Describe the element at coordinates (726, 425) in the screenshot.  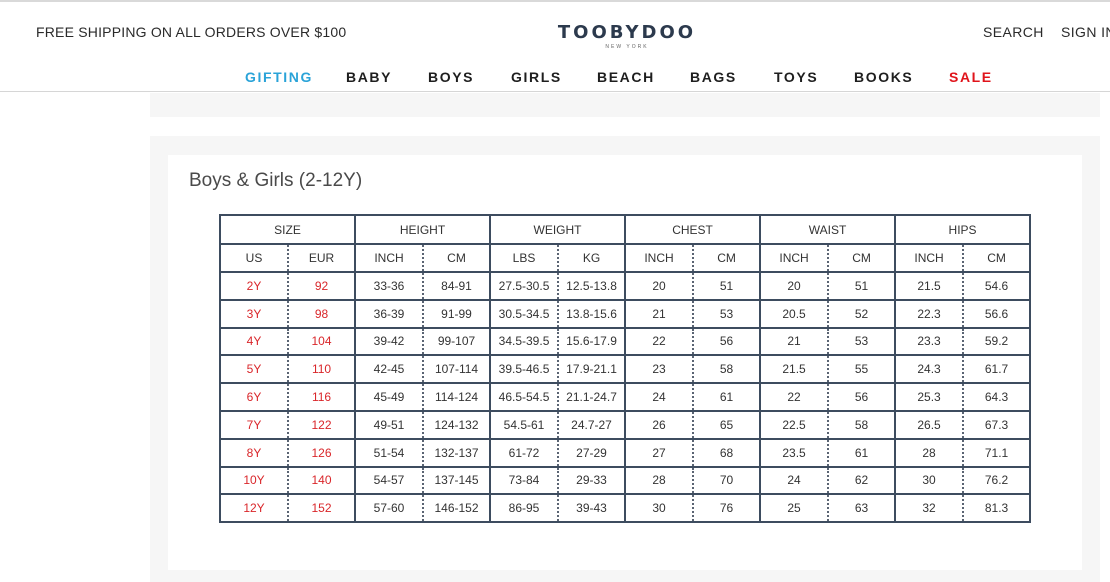
I see `measurement-cell: 65` at that location.